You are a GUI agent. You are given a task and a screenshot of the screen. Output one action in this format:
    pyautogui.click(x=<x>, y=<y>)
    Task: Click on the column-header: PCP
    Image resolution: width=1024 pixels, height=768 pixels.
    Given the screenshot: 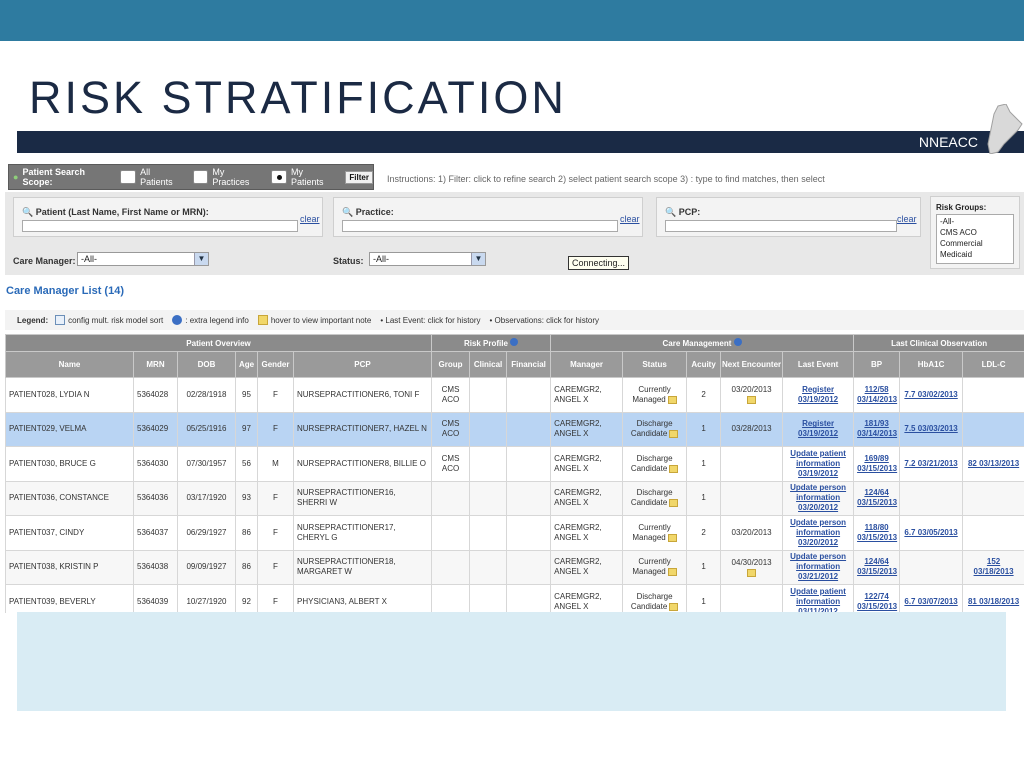 What is the action you would take?
    pyautogui.click(x=362, y=364)
    